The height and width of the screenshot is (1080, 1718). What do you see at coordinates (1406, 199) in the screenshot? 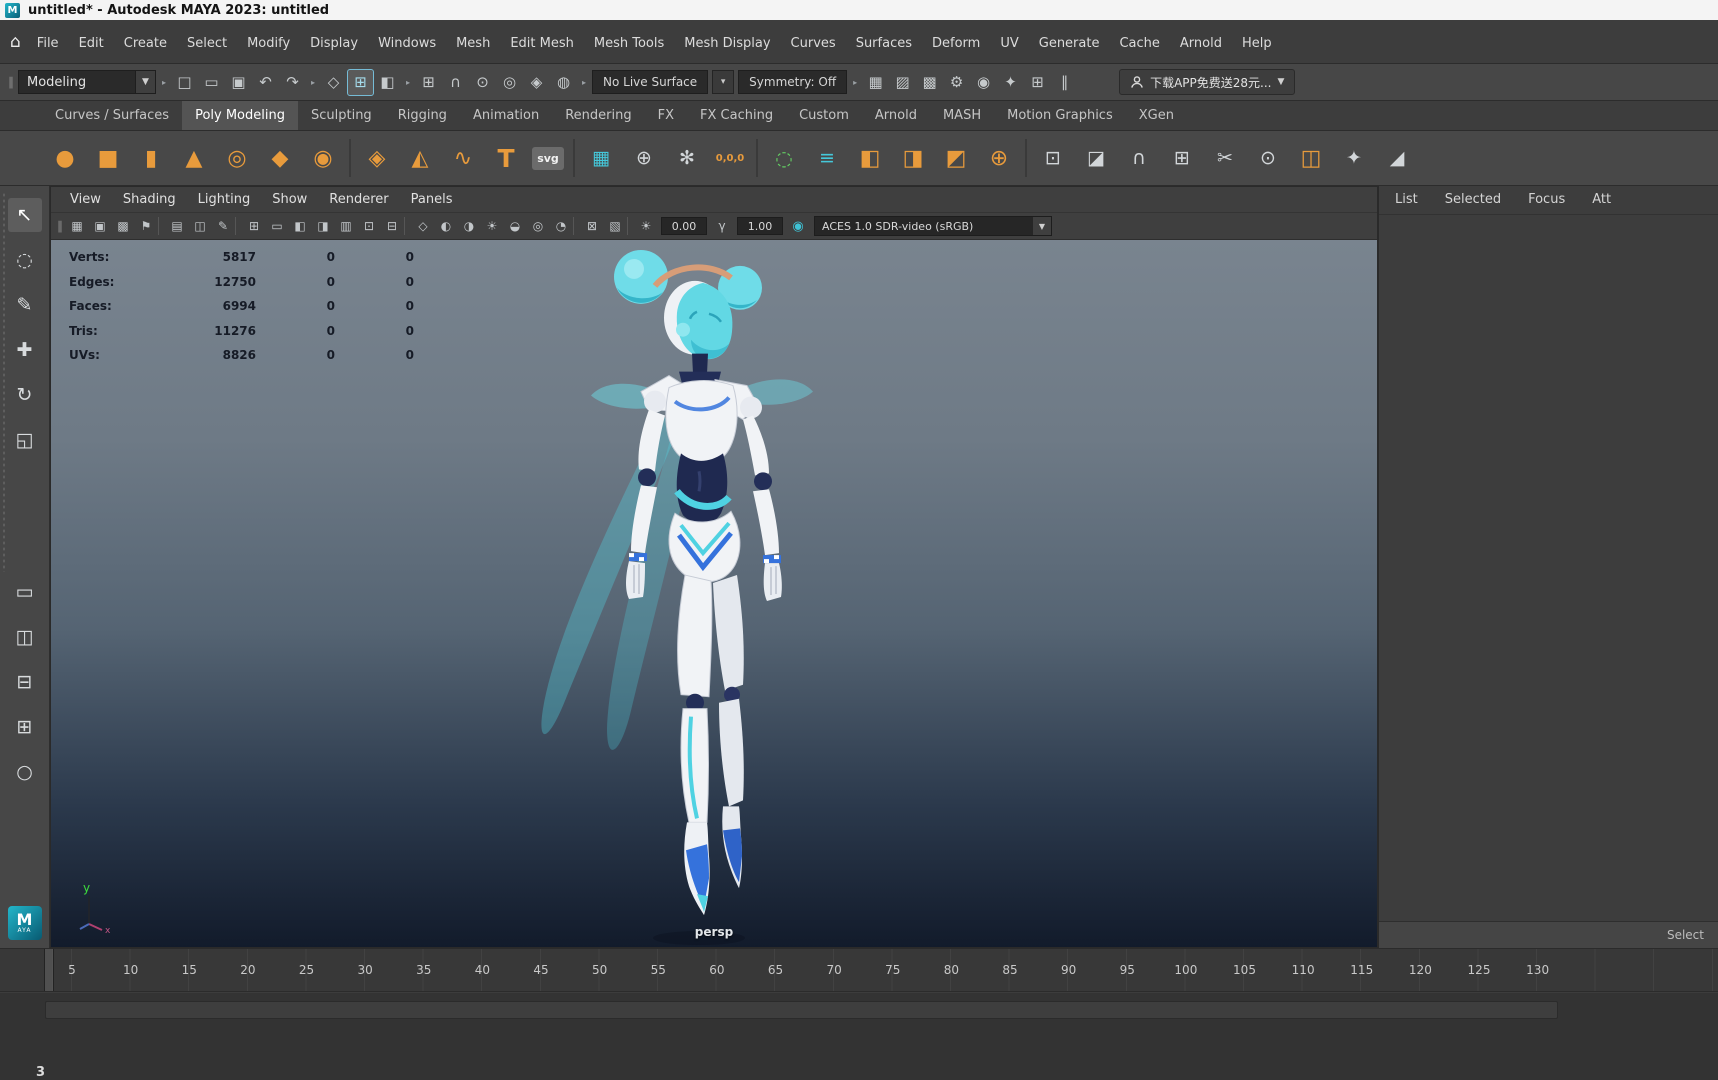
I see `attribute-editor-menu-item: List` at bounding box center [1406, 199].